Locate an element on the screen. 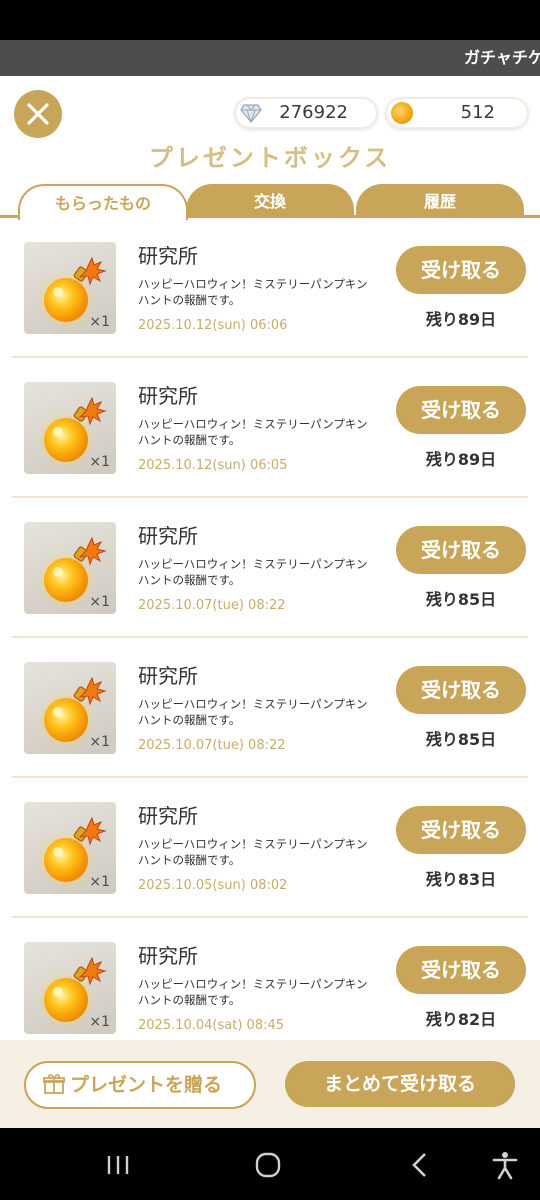 This screenshot has height=1200, width=540. diamond-icon is located at coordinates (251, 113).